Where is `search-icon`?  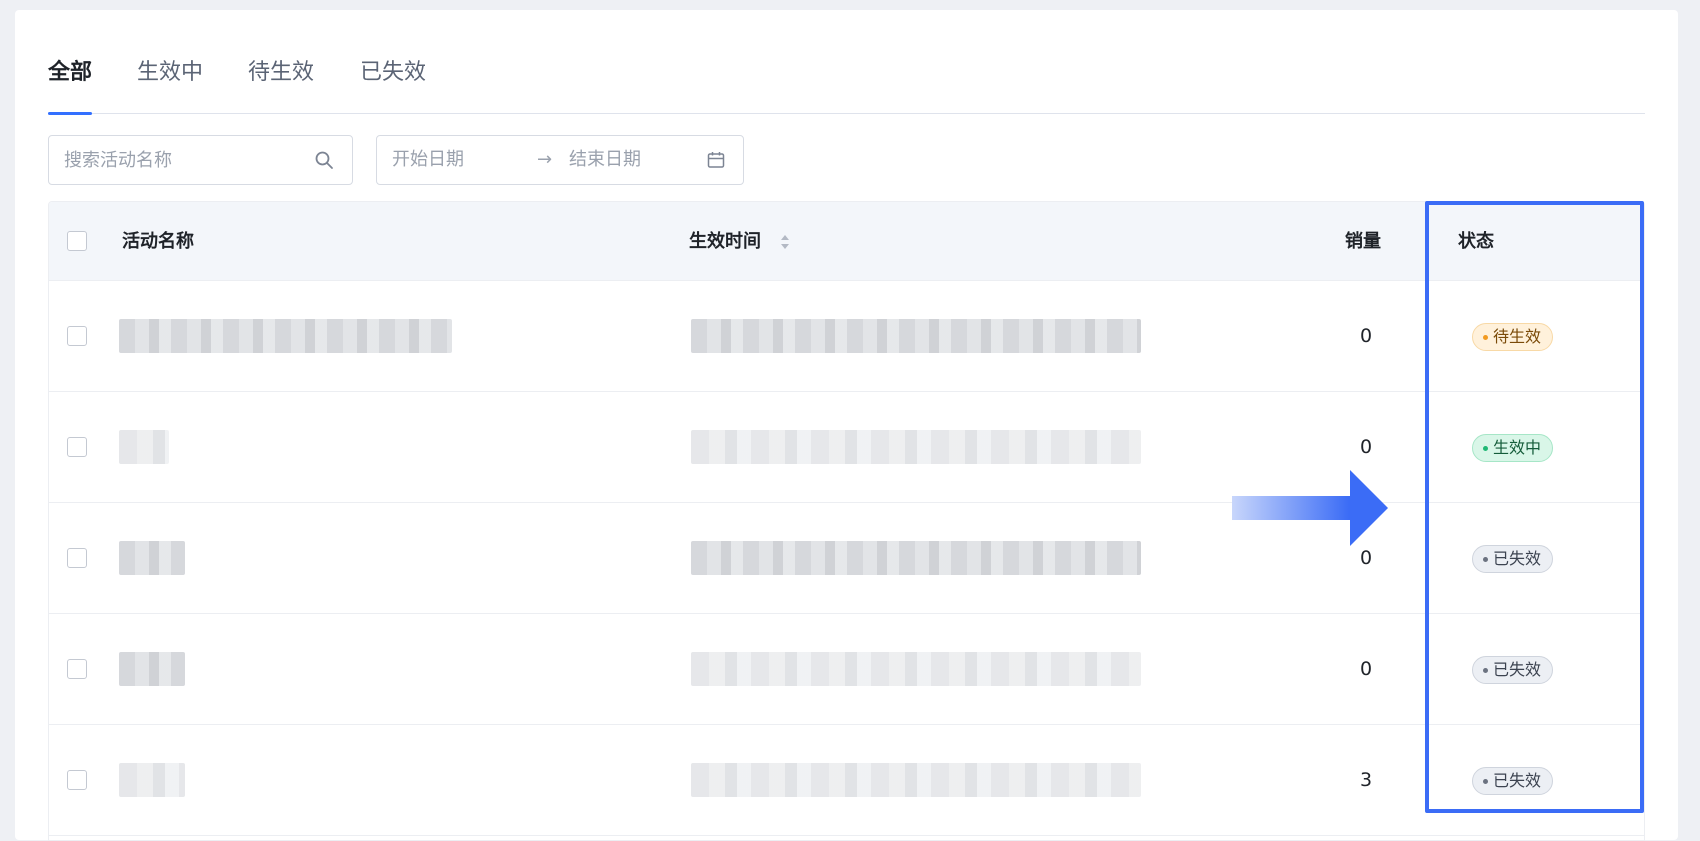
search-icon is located at coordinates (324, 160).